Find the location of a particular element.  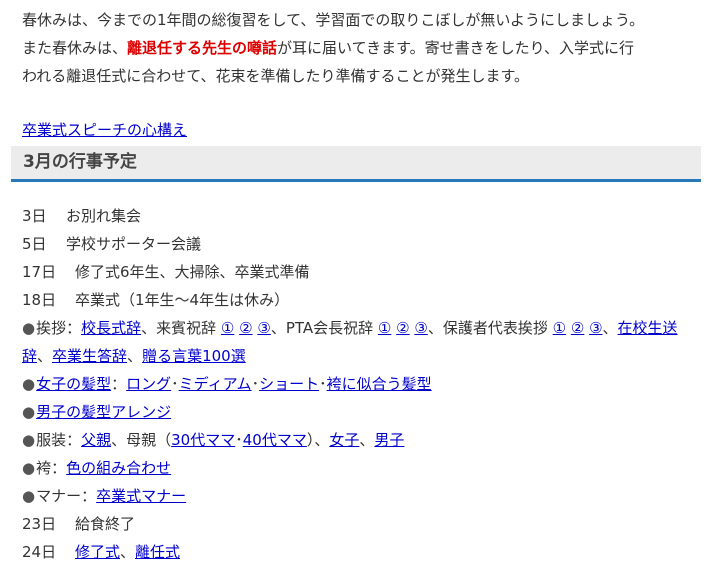

farewell-words-link: 贈る言葉100選 is located at coordinates (194, 356).